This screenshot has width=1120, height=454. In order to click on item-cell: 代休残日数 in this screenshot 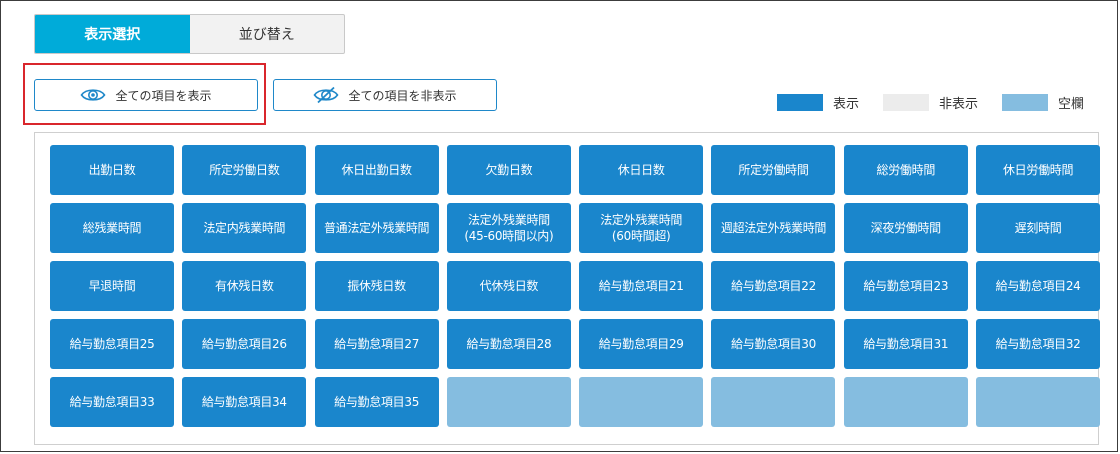, I will do `click(508, 286)`.